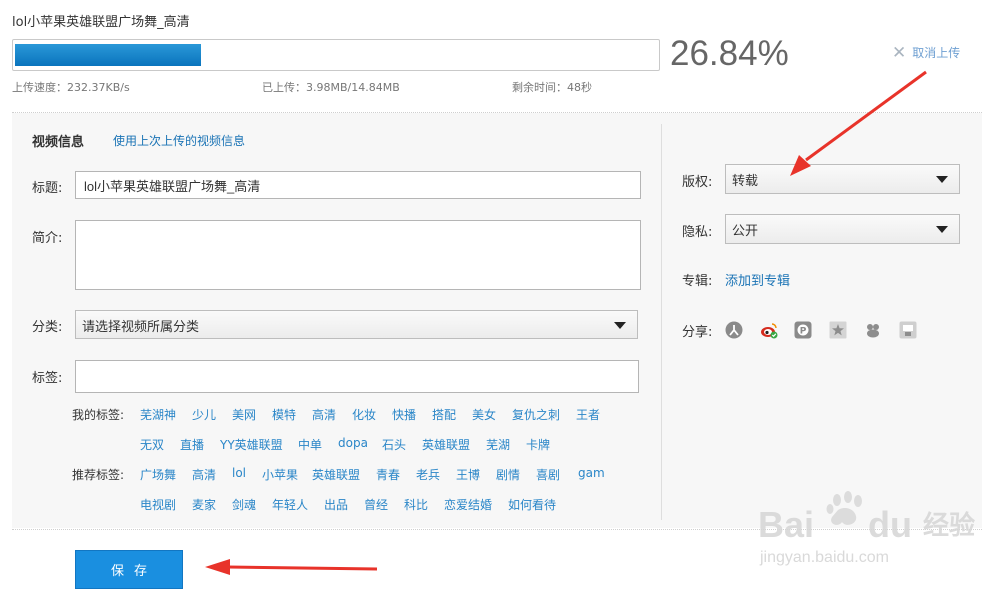 This screenshot has height=590, width=987. Describe the element at coordinates (697, 332) in the screenshot. I see `share-label: 分享:` at that location.